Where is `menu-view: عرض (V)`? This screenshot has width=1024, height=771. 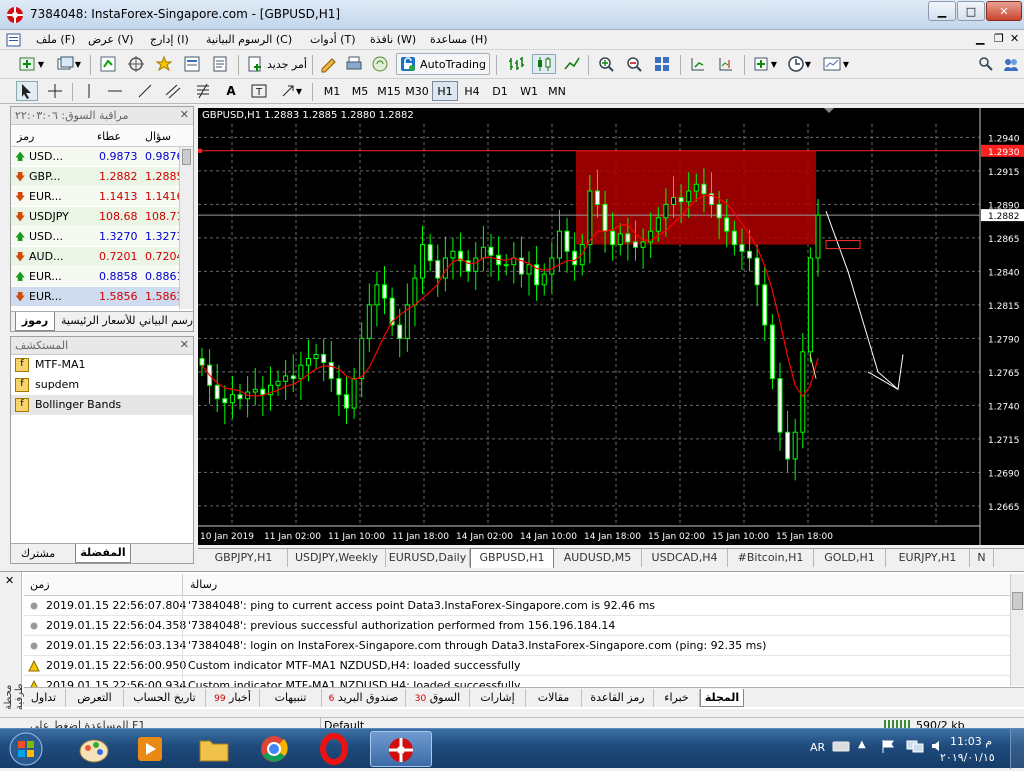
menu-view: عرض (V) is located at coordinates (111, 39).